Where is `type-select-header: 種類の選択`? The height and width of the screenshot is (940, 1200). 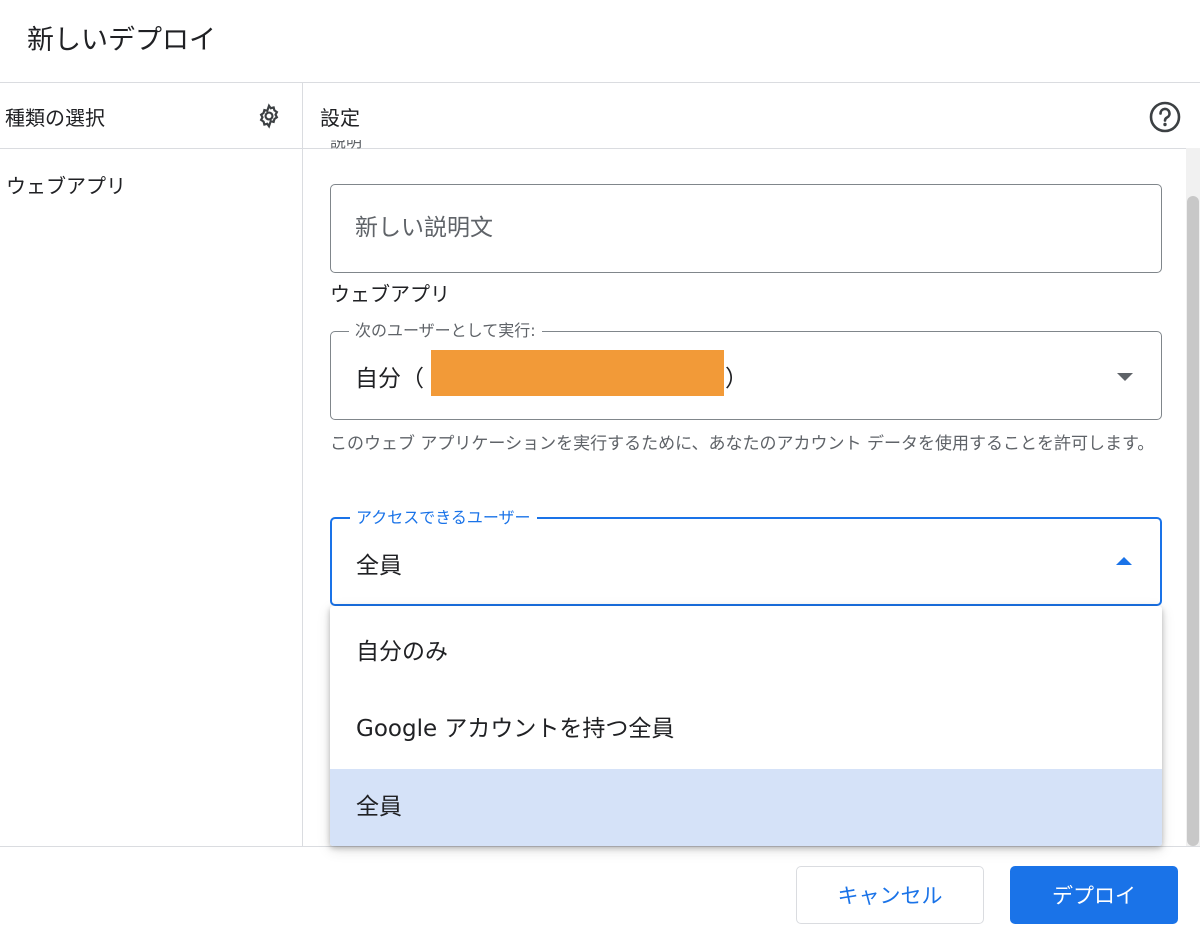 type-select-header: 種類の選択 is located at coordinates (55, 118).